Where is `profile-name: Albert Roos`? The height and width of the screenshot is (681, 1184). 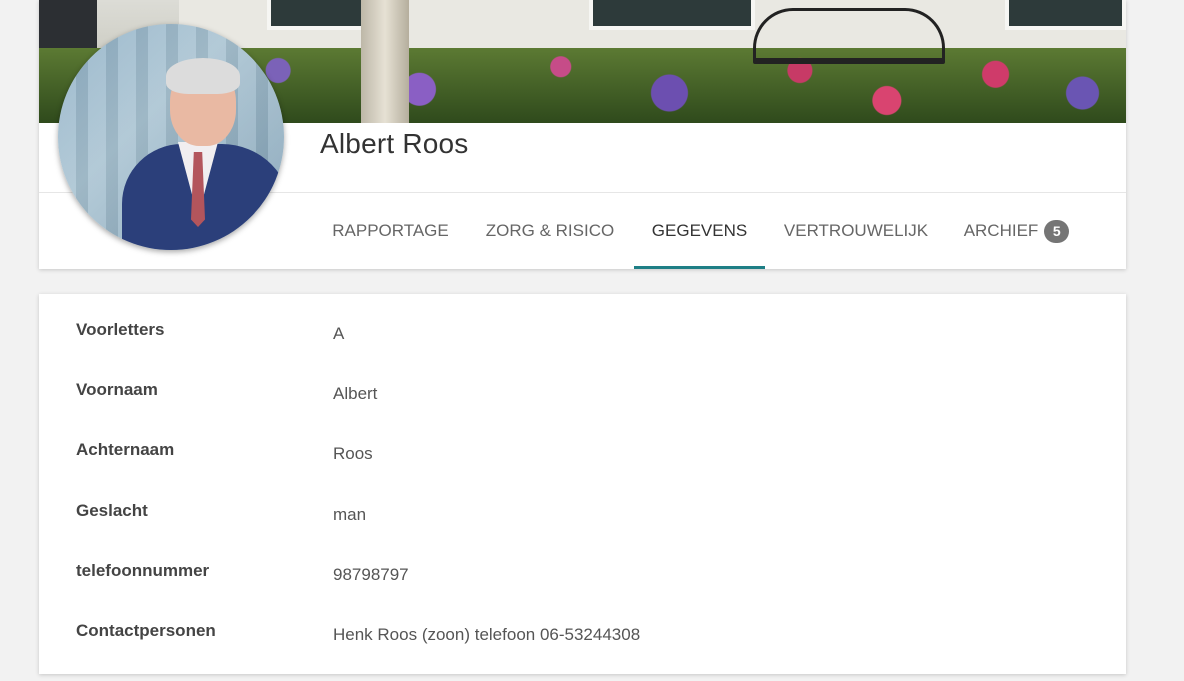
profile-name: Albert Roos is located at coordinates (394, 143).